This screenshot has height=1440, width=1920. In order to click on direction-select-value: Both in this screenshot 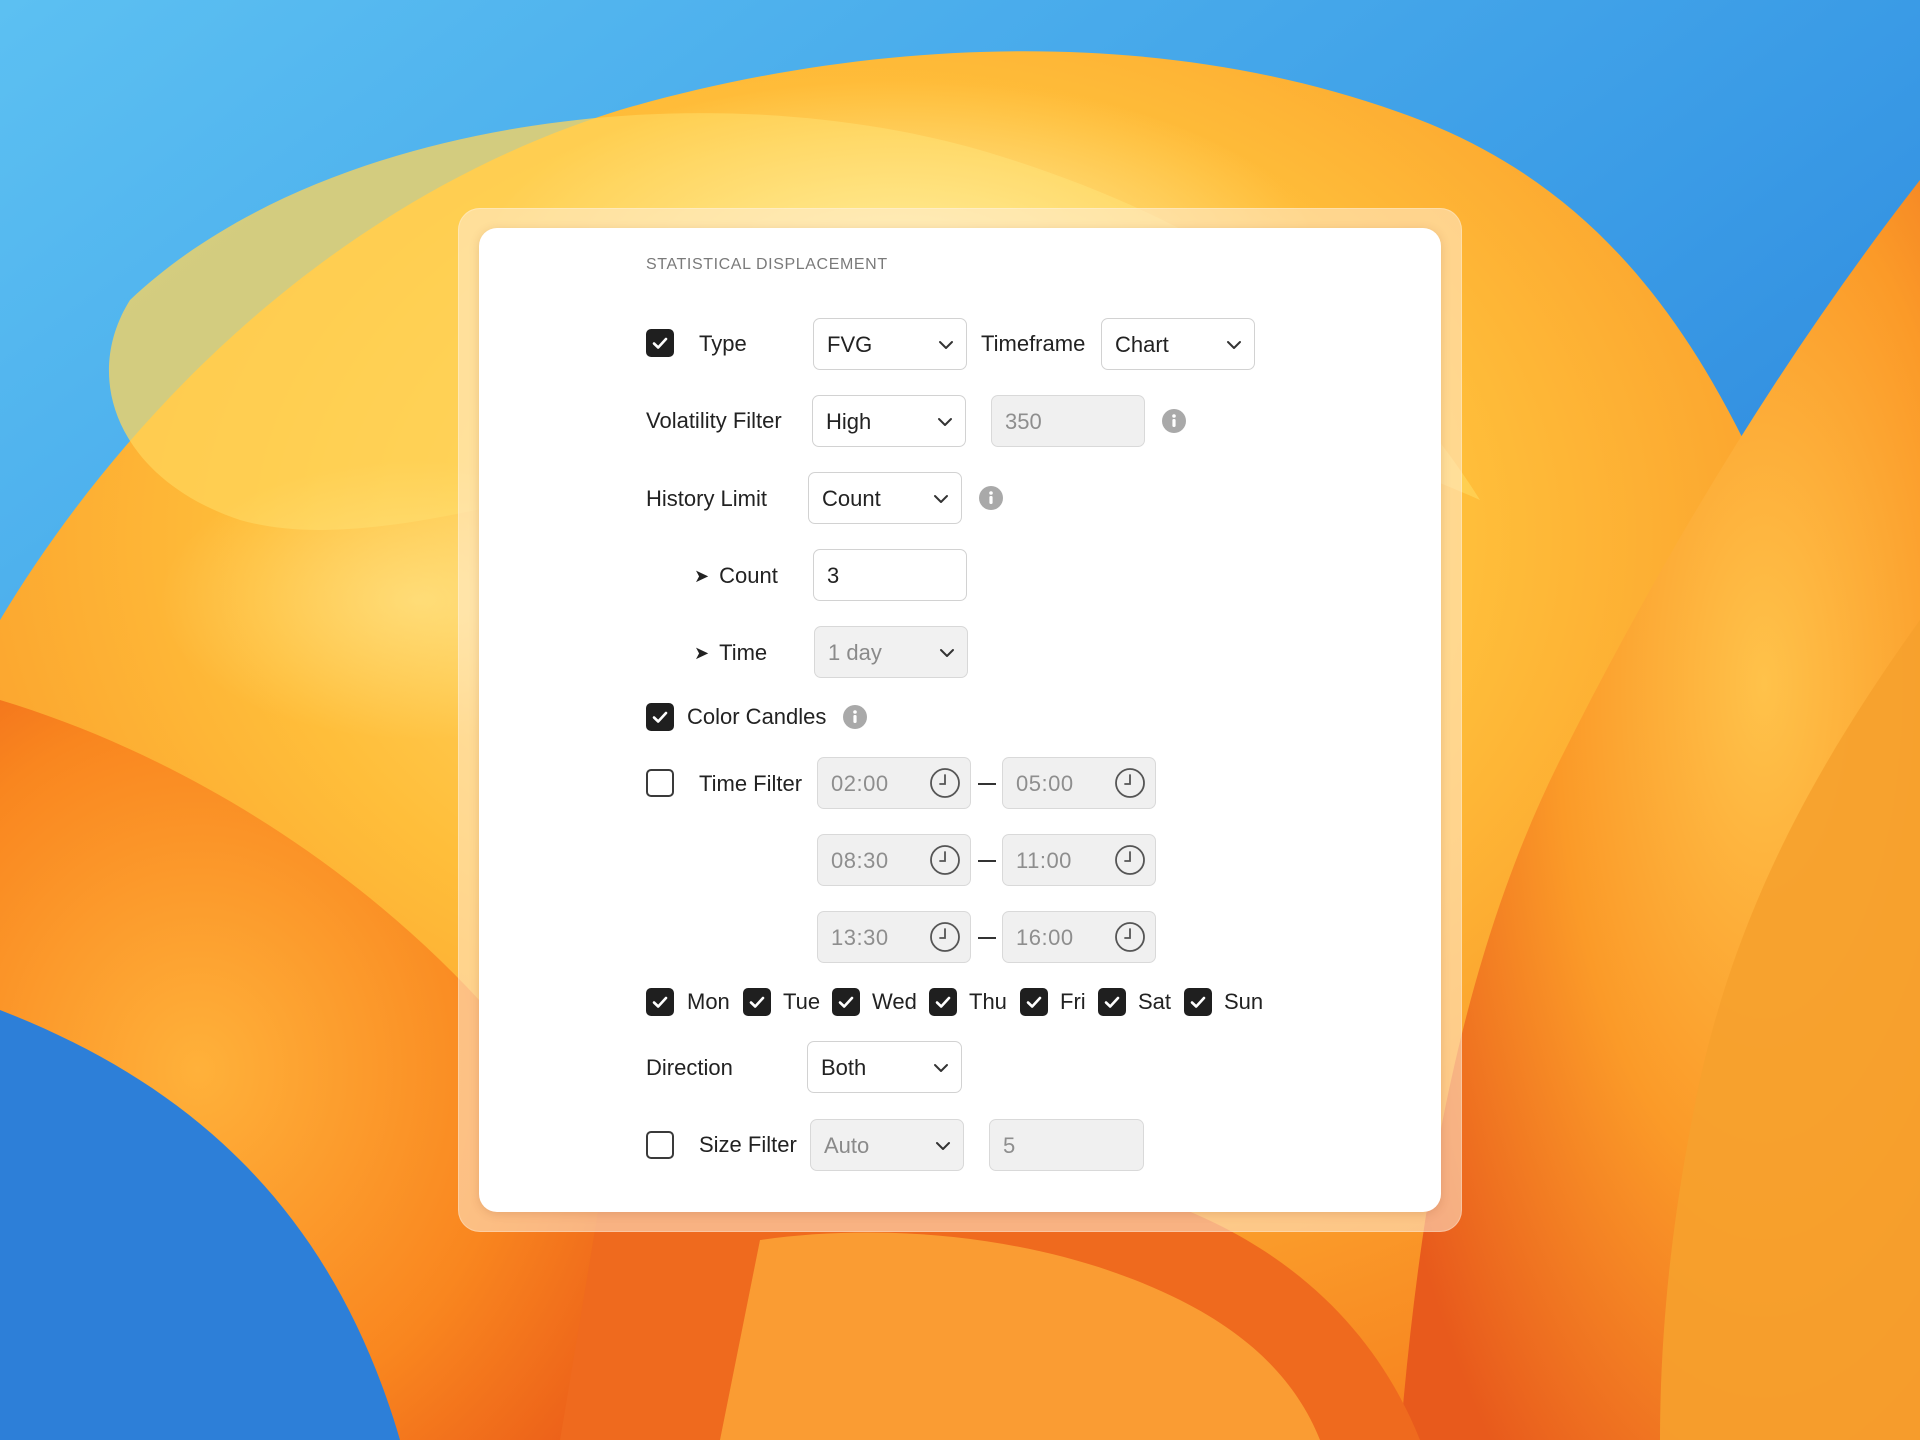, I will do `click(844, 1067)`.